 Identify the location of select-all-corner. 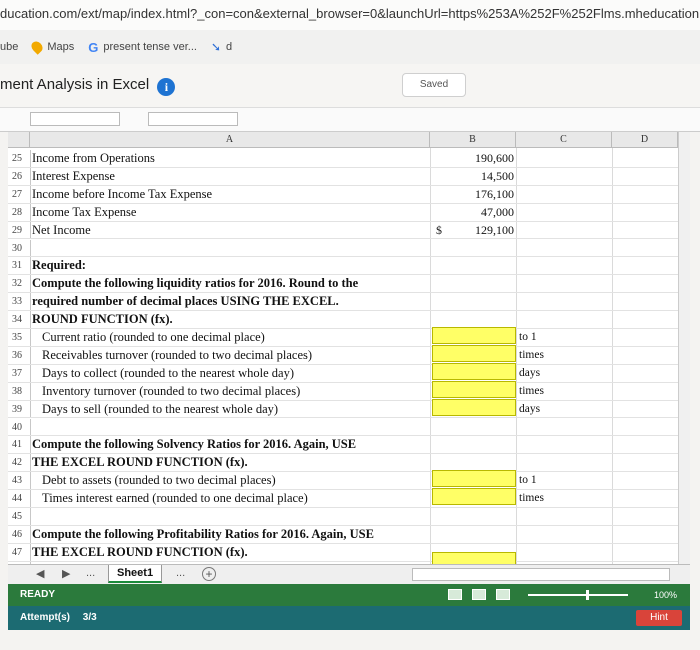
(19, 140).